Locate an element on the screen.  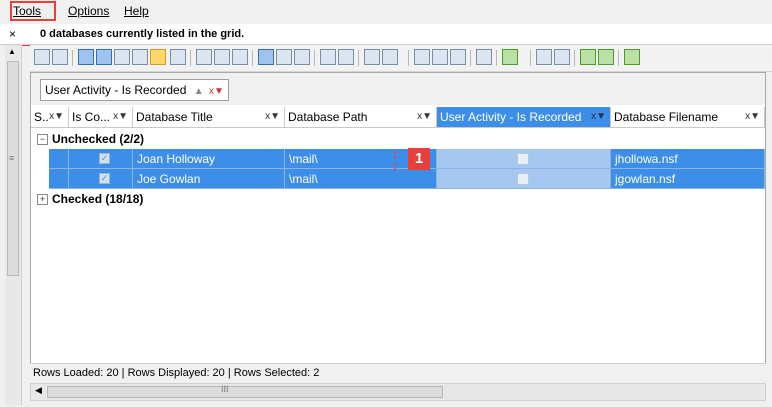
remove-icon is located at coordinates (104, 57).